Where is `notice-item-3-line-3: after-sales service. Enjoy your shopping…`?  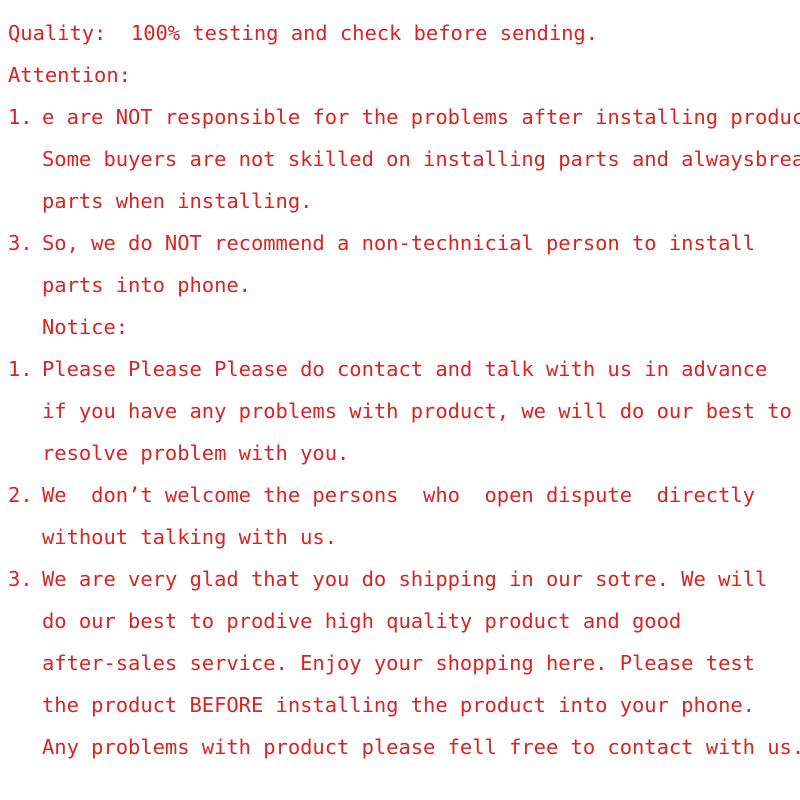 notice-item-3-line-3: after-sales service. Enjoy your shopping… is located at coordinates (404, 663).